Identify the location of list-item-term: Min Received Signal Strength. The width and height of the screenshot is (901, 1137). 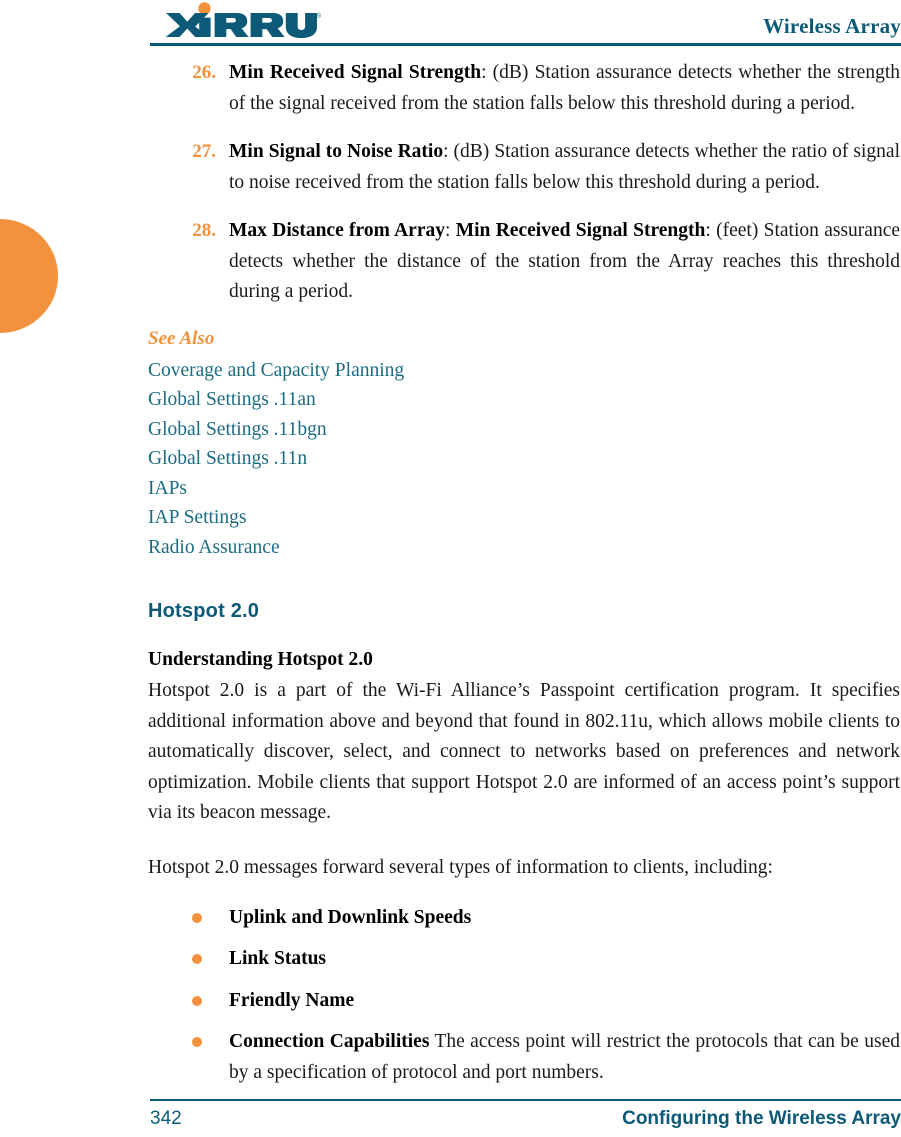
(355, 72).